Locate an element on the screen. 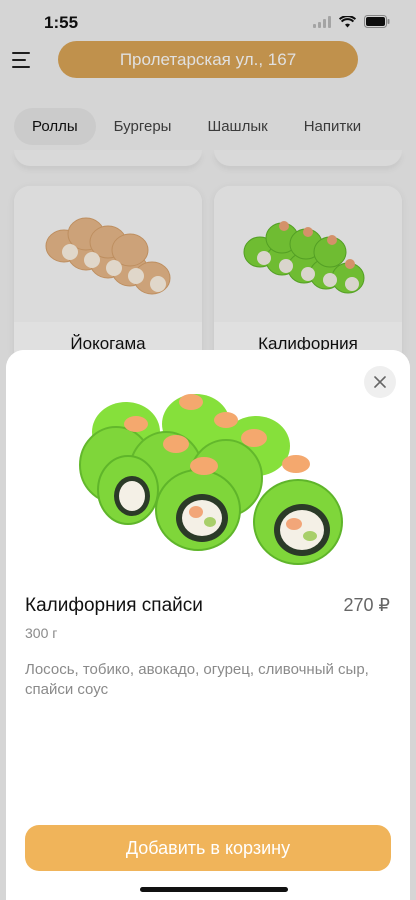 The height and width of the screenshot is (900, 416). close-button is located at coordinates (380, 382).